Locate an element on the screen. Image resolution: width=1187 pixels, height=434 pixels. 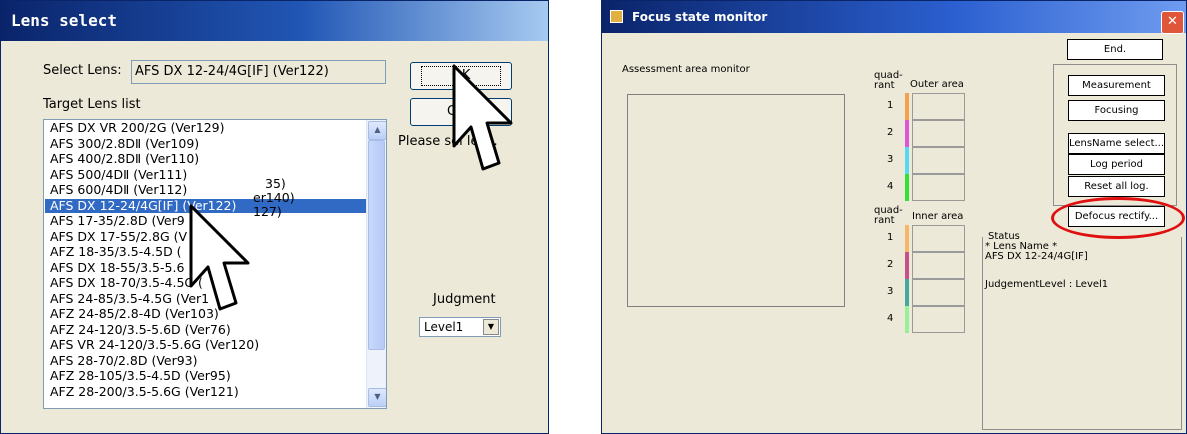
outer-area-label: Outer area is located at coordinates (937, 84).